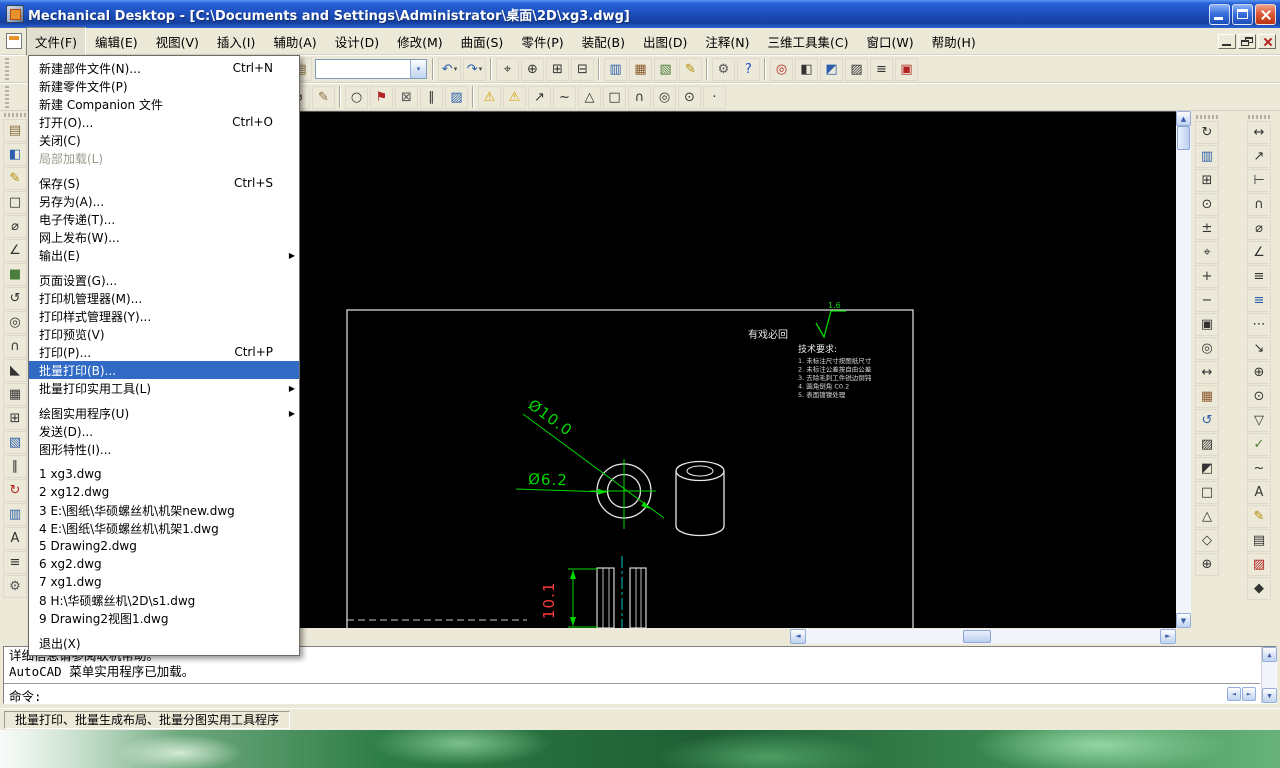 This screenshot has width=1280, height=768. I want to click on polygon-button: △, so click(589, 97).